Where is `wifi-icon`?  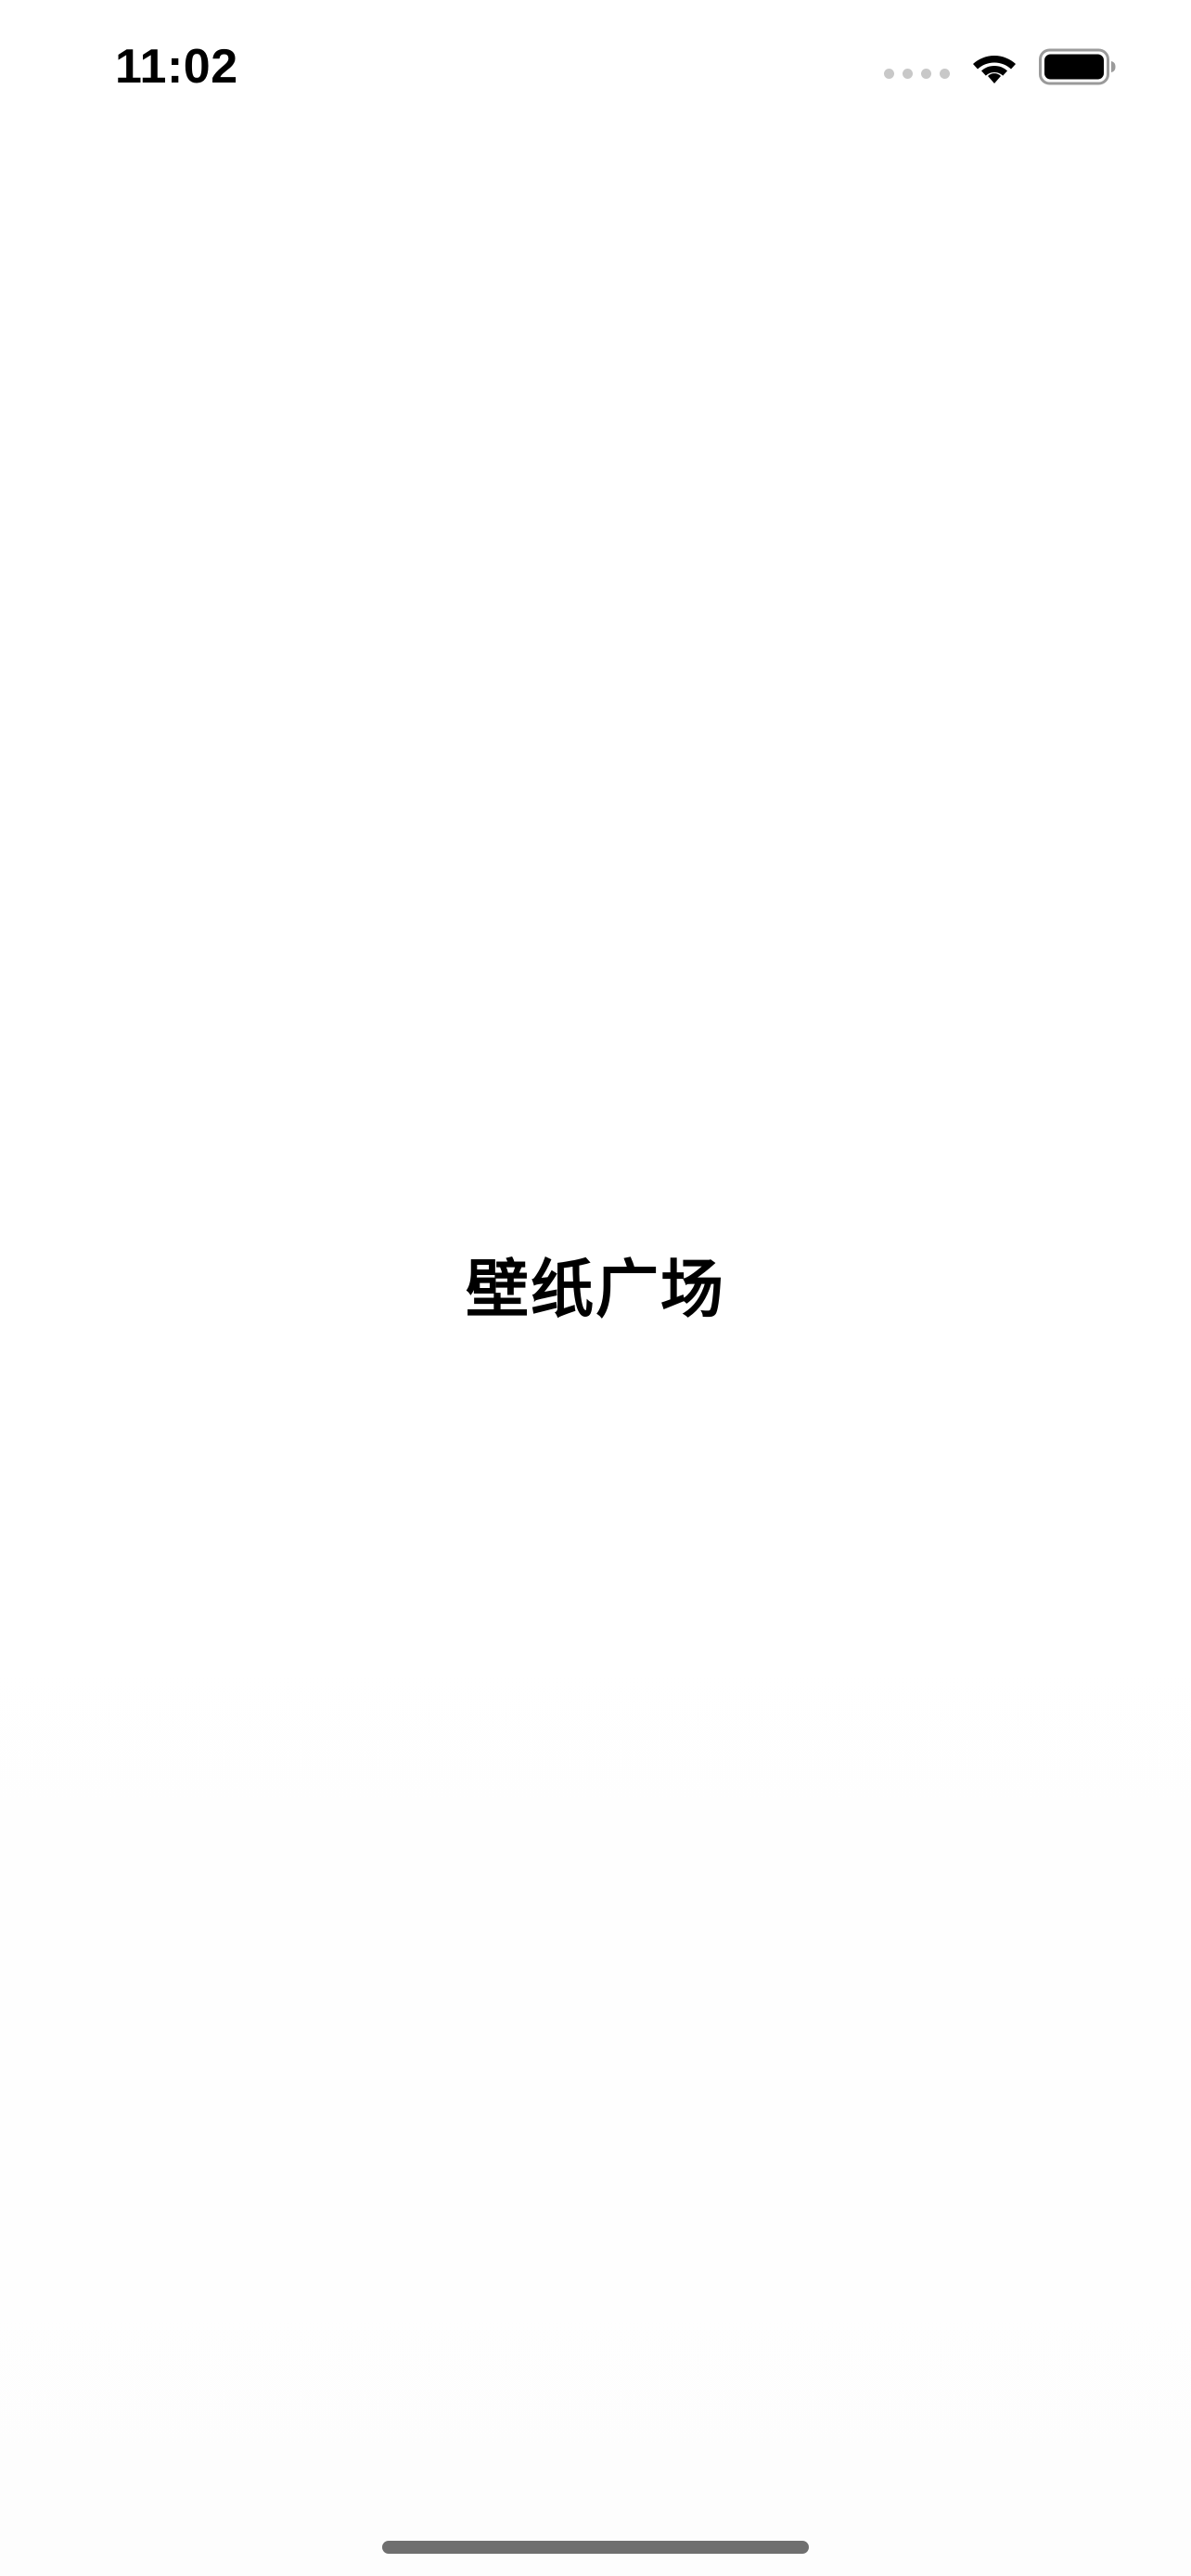
wifi-icon is located at coordinates (994, 66).